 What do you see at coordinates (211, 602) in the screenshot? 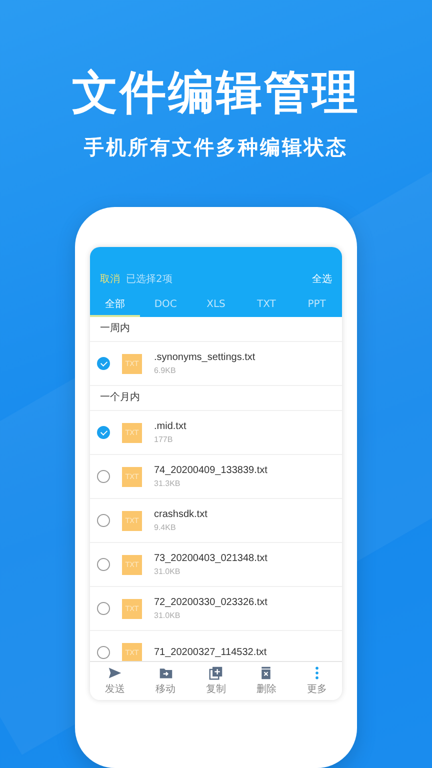
I see `file-name: 72_20200330_023326.txt` at bounding box center [211, 602].